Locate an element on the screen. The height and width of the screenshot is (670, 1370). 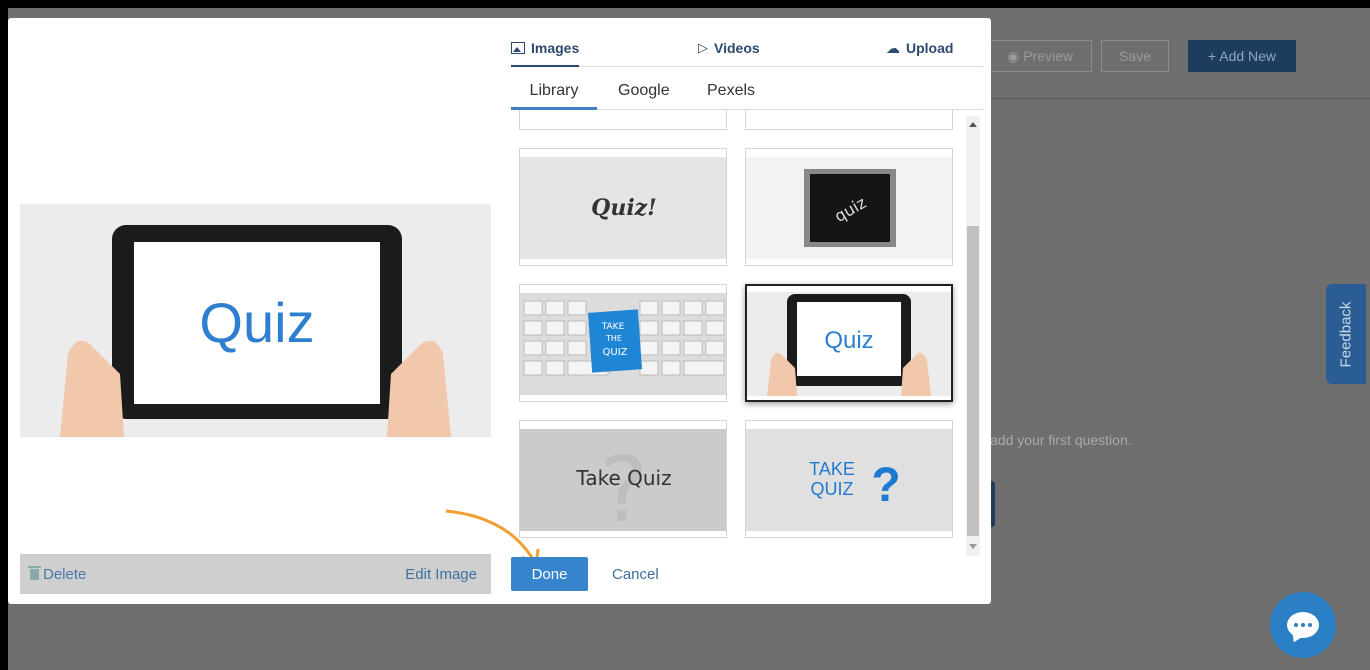
tab-upload-label: Upload is located at coordinates (930, 48).